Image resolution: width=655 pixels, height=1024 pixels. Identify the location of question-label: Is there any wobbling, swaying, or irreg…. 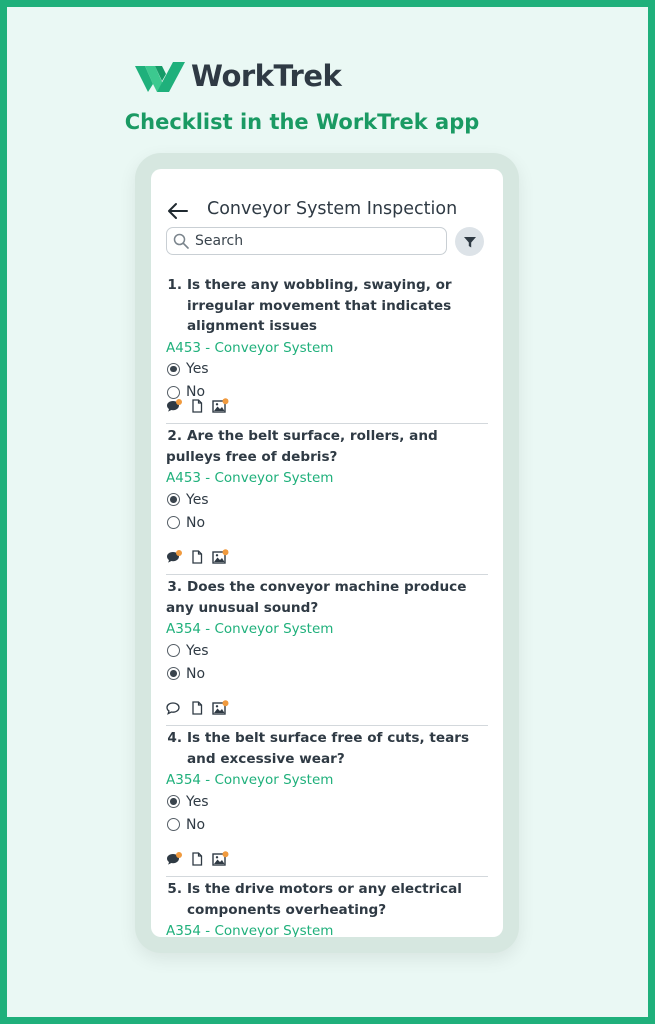
(319, 305).